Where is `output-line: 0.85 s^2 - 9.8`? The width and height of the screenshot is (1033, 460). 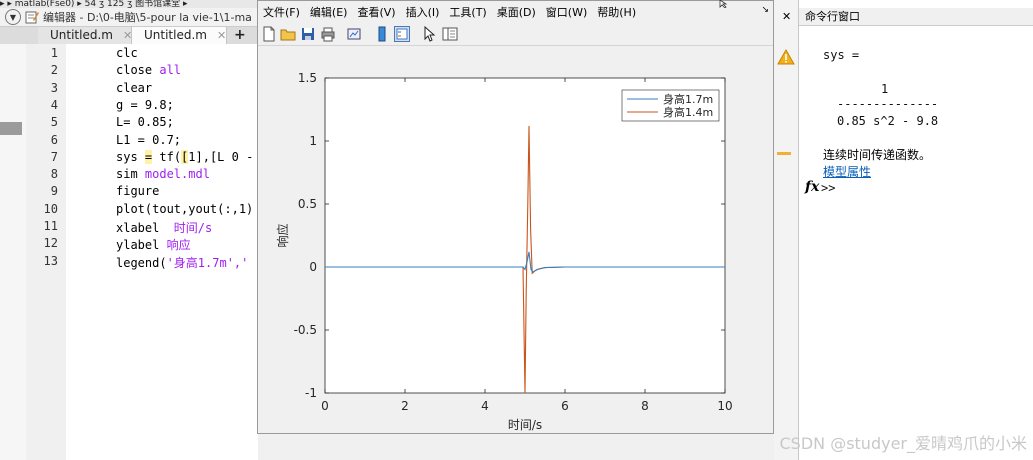
output-line: 0.85 s^2 - 9.8 is located at coordinates (888, 121).